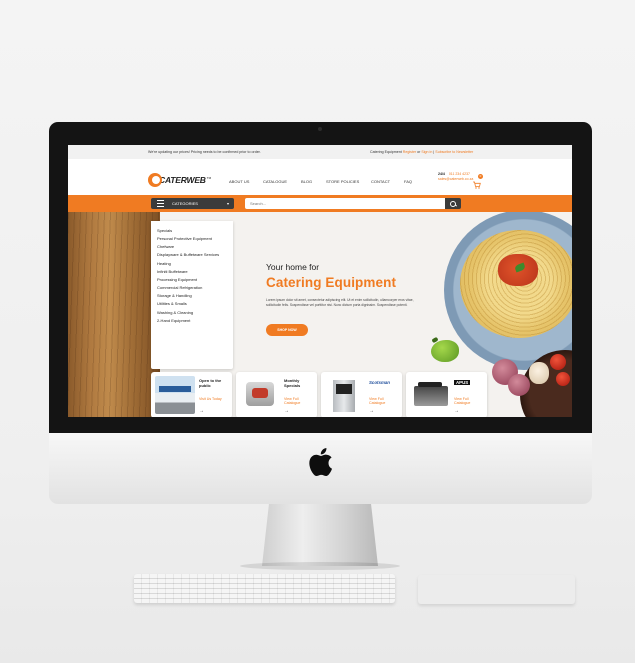 The image size is (635, 663). I want to click on category-item: Washing & Cleaning, so click(195, 313).